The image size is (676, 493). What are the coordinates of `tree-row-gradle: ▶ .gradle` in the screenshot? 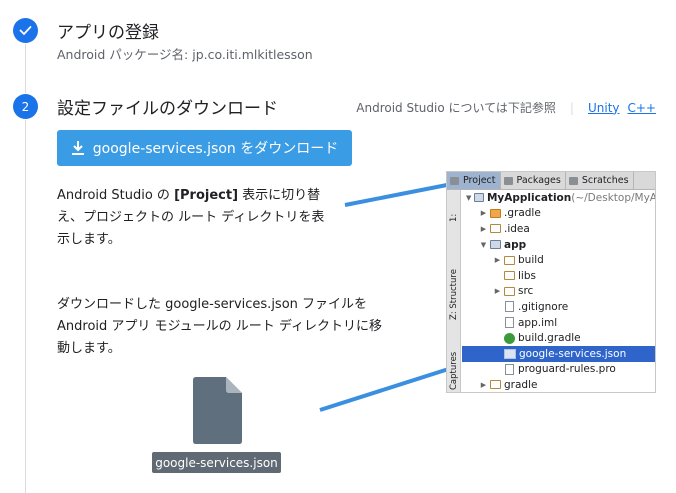 It's located at (558, 214).